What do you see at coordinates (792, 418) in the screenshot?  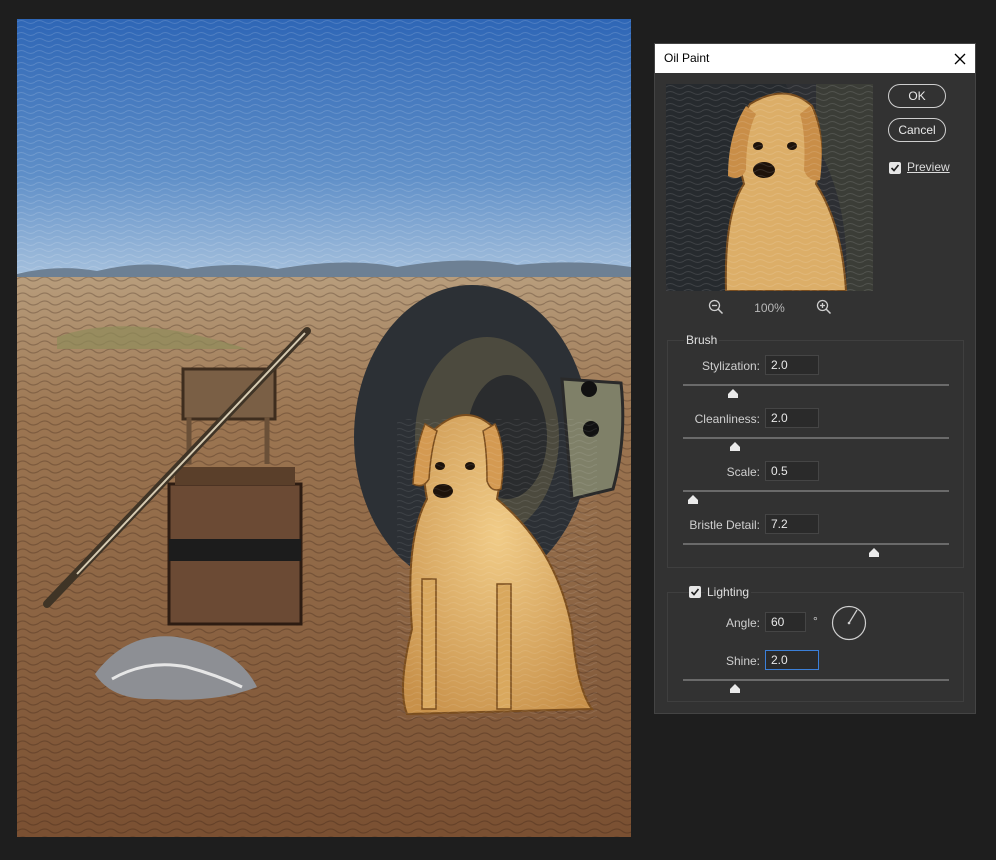 I see `cleanliness-input: 2.0` at bounding box center [792, 418].